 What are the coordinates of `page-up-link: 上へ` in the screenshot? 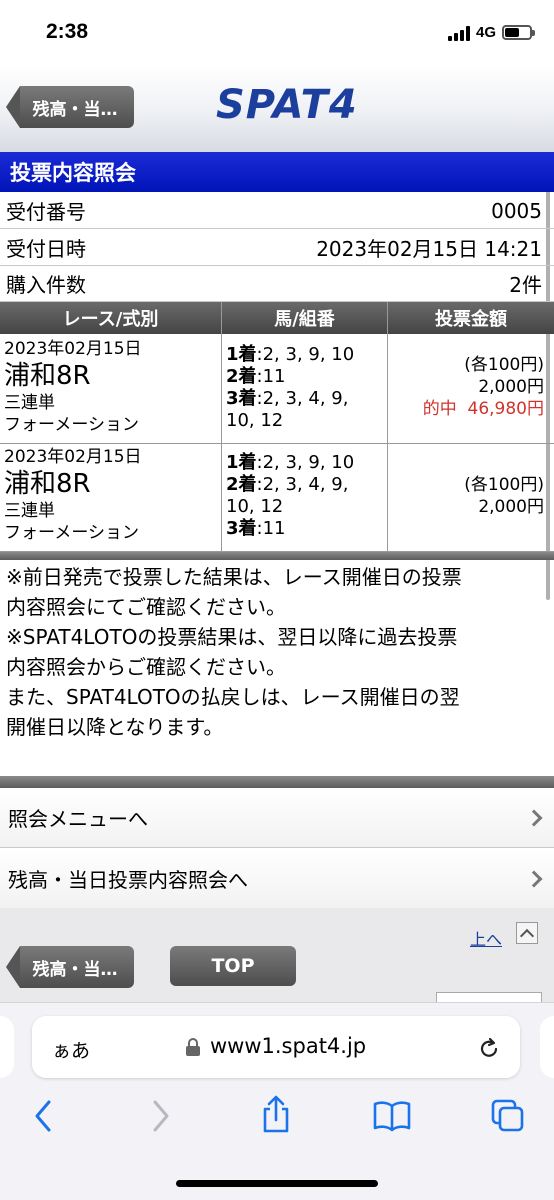 It's located at (486, 938).